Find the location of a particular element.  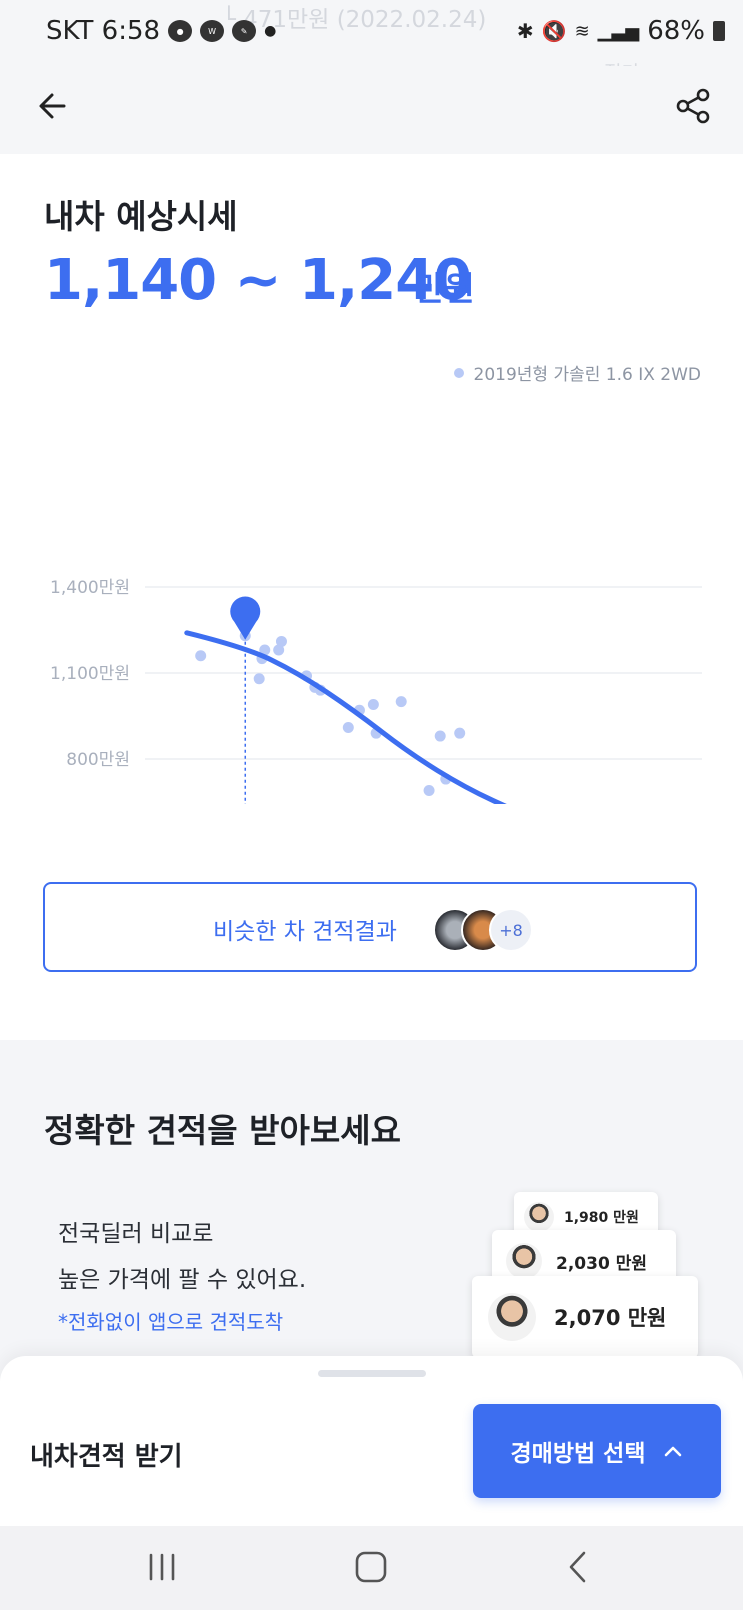

legend-dot-icon is located at coordinates (458, 372).